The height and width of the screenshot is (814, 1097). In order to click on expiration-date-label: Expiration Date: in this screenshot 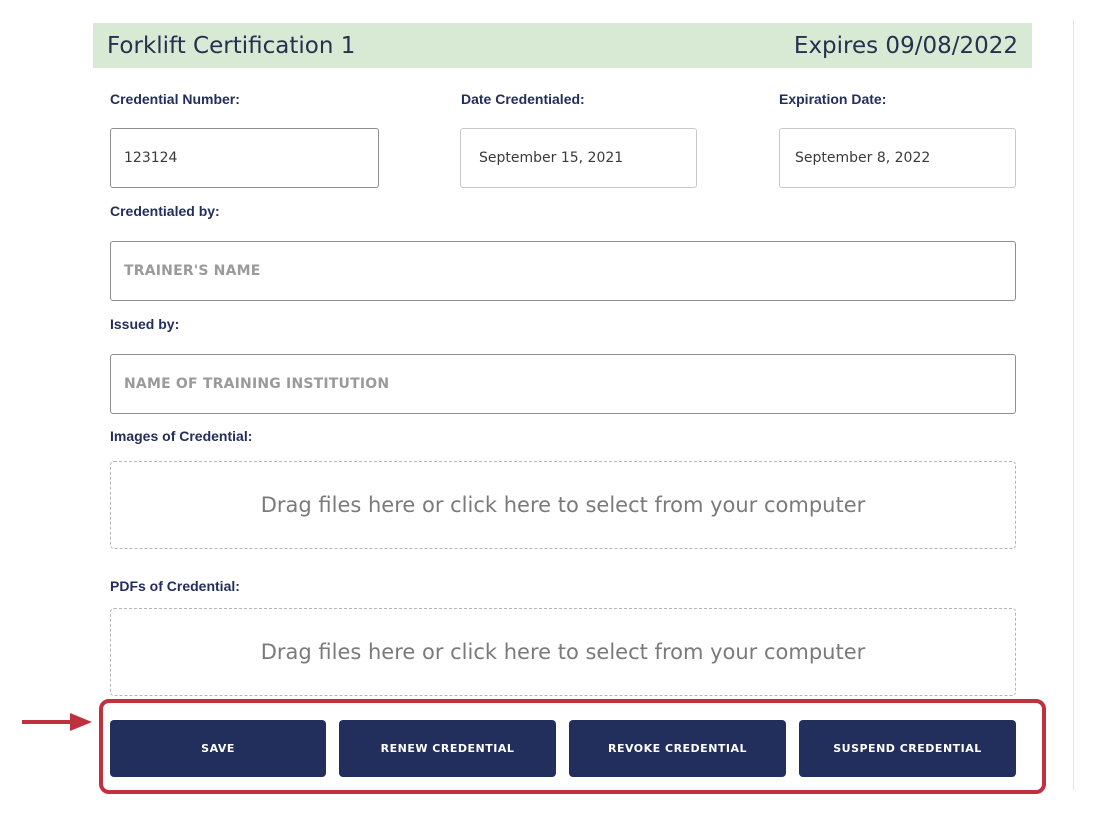, I will do `click(833, 99)`.